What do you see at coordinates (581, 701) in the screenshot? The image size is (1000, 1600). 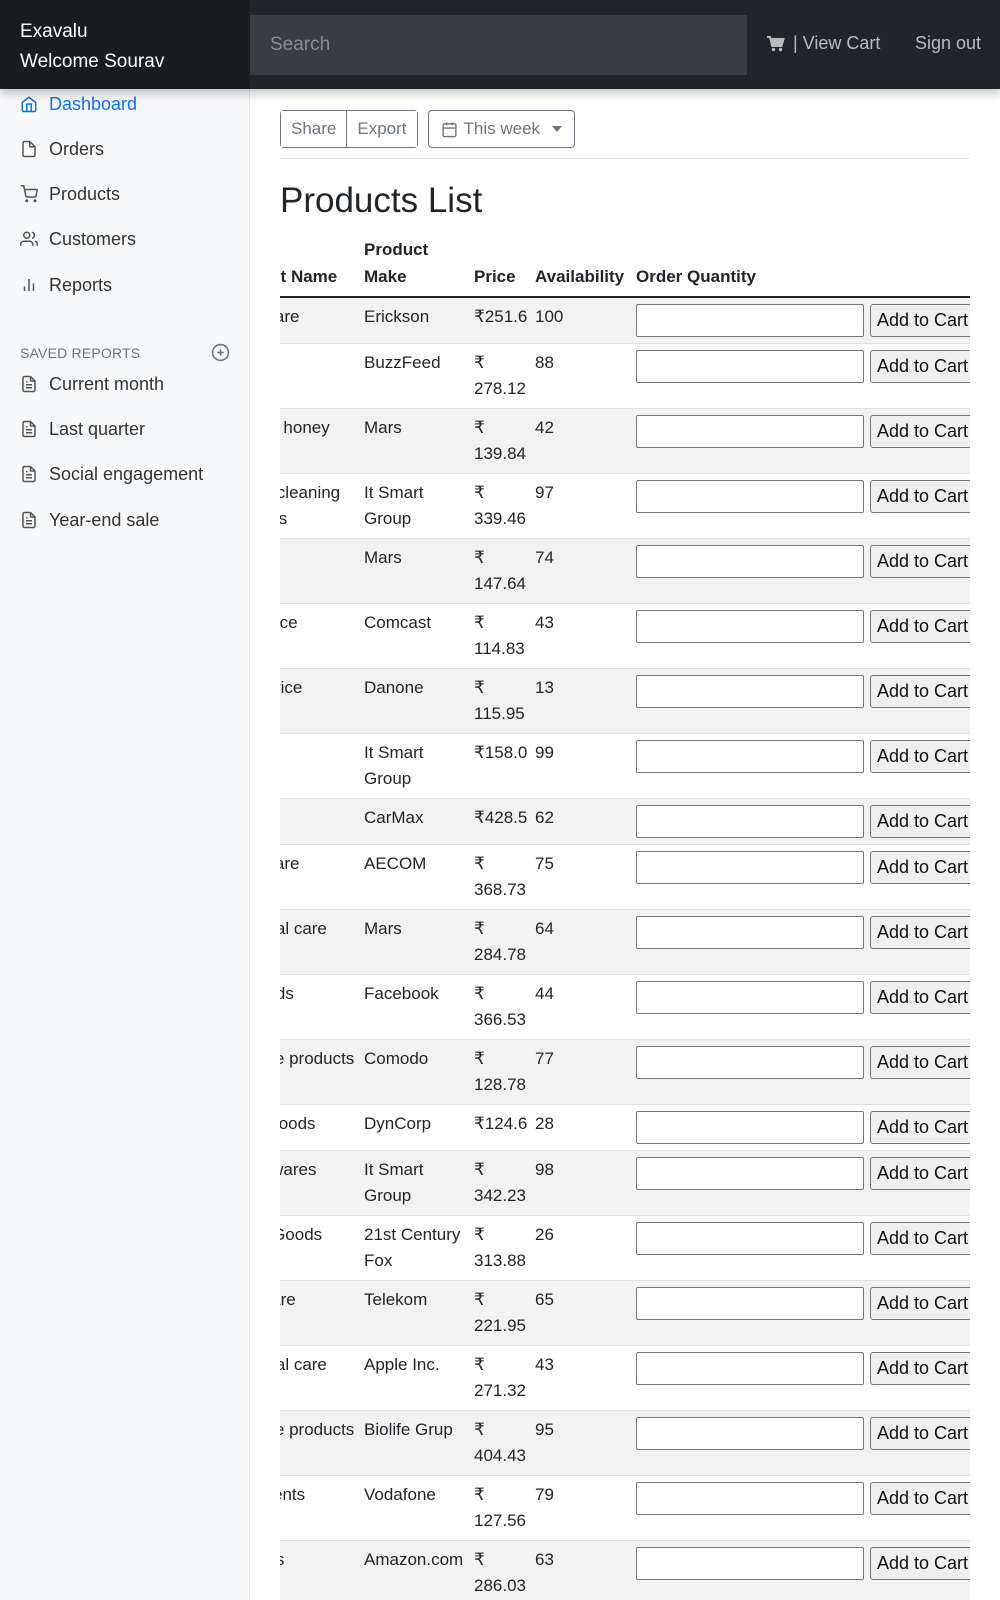 I see `availability-cell: 13` at bounding box center [581, 701].